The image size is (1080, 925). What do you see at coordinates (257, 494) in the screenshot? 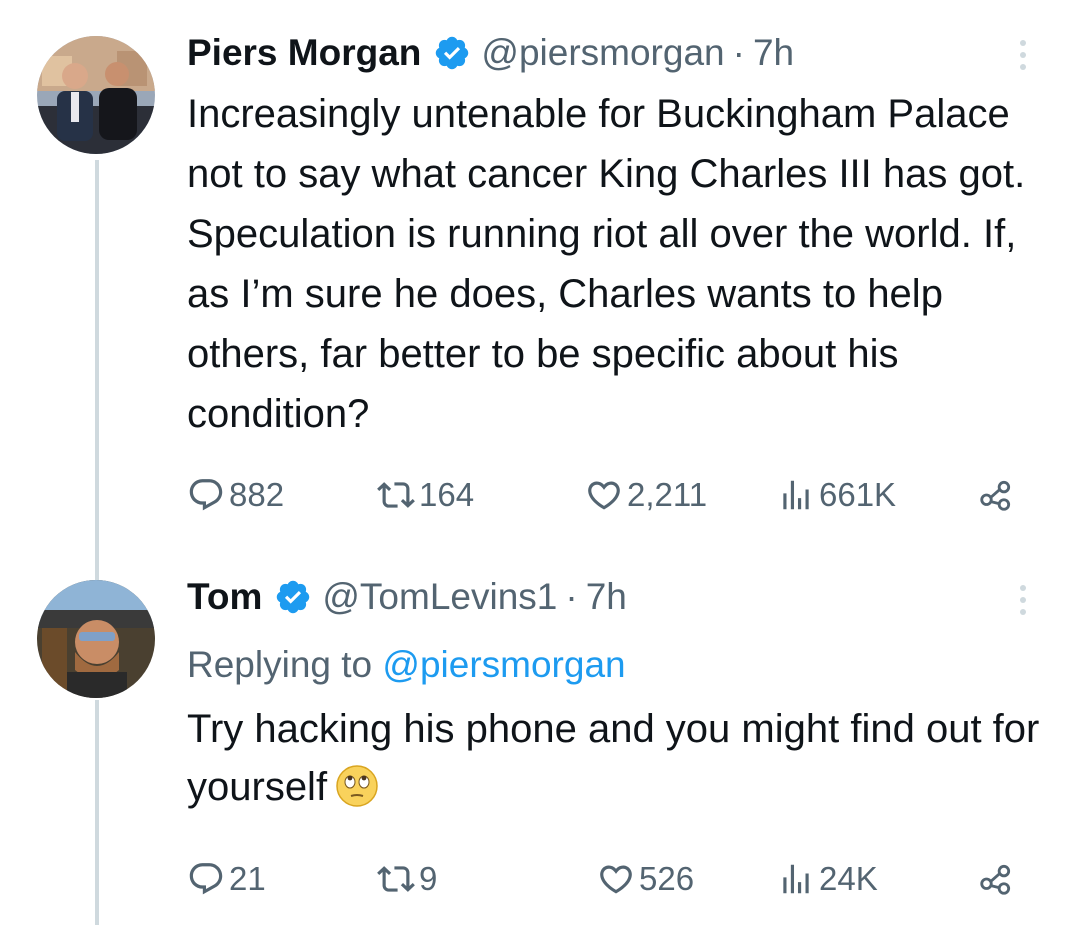
I see `reply-count: 882` at bounding box center [257, 494].